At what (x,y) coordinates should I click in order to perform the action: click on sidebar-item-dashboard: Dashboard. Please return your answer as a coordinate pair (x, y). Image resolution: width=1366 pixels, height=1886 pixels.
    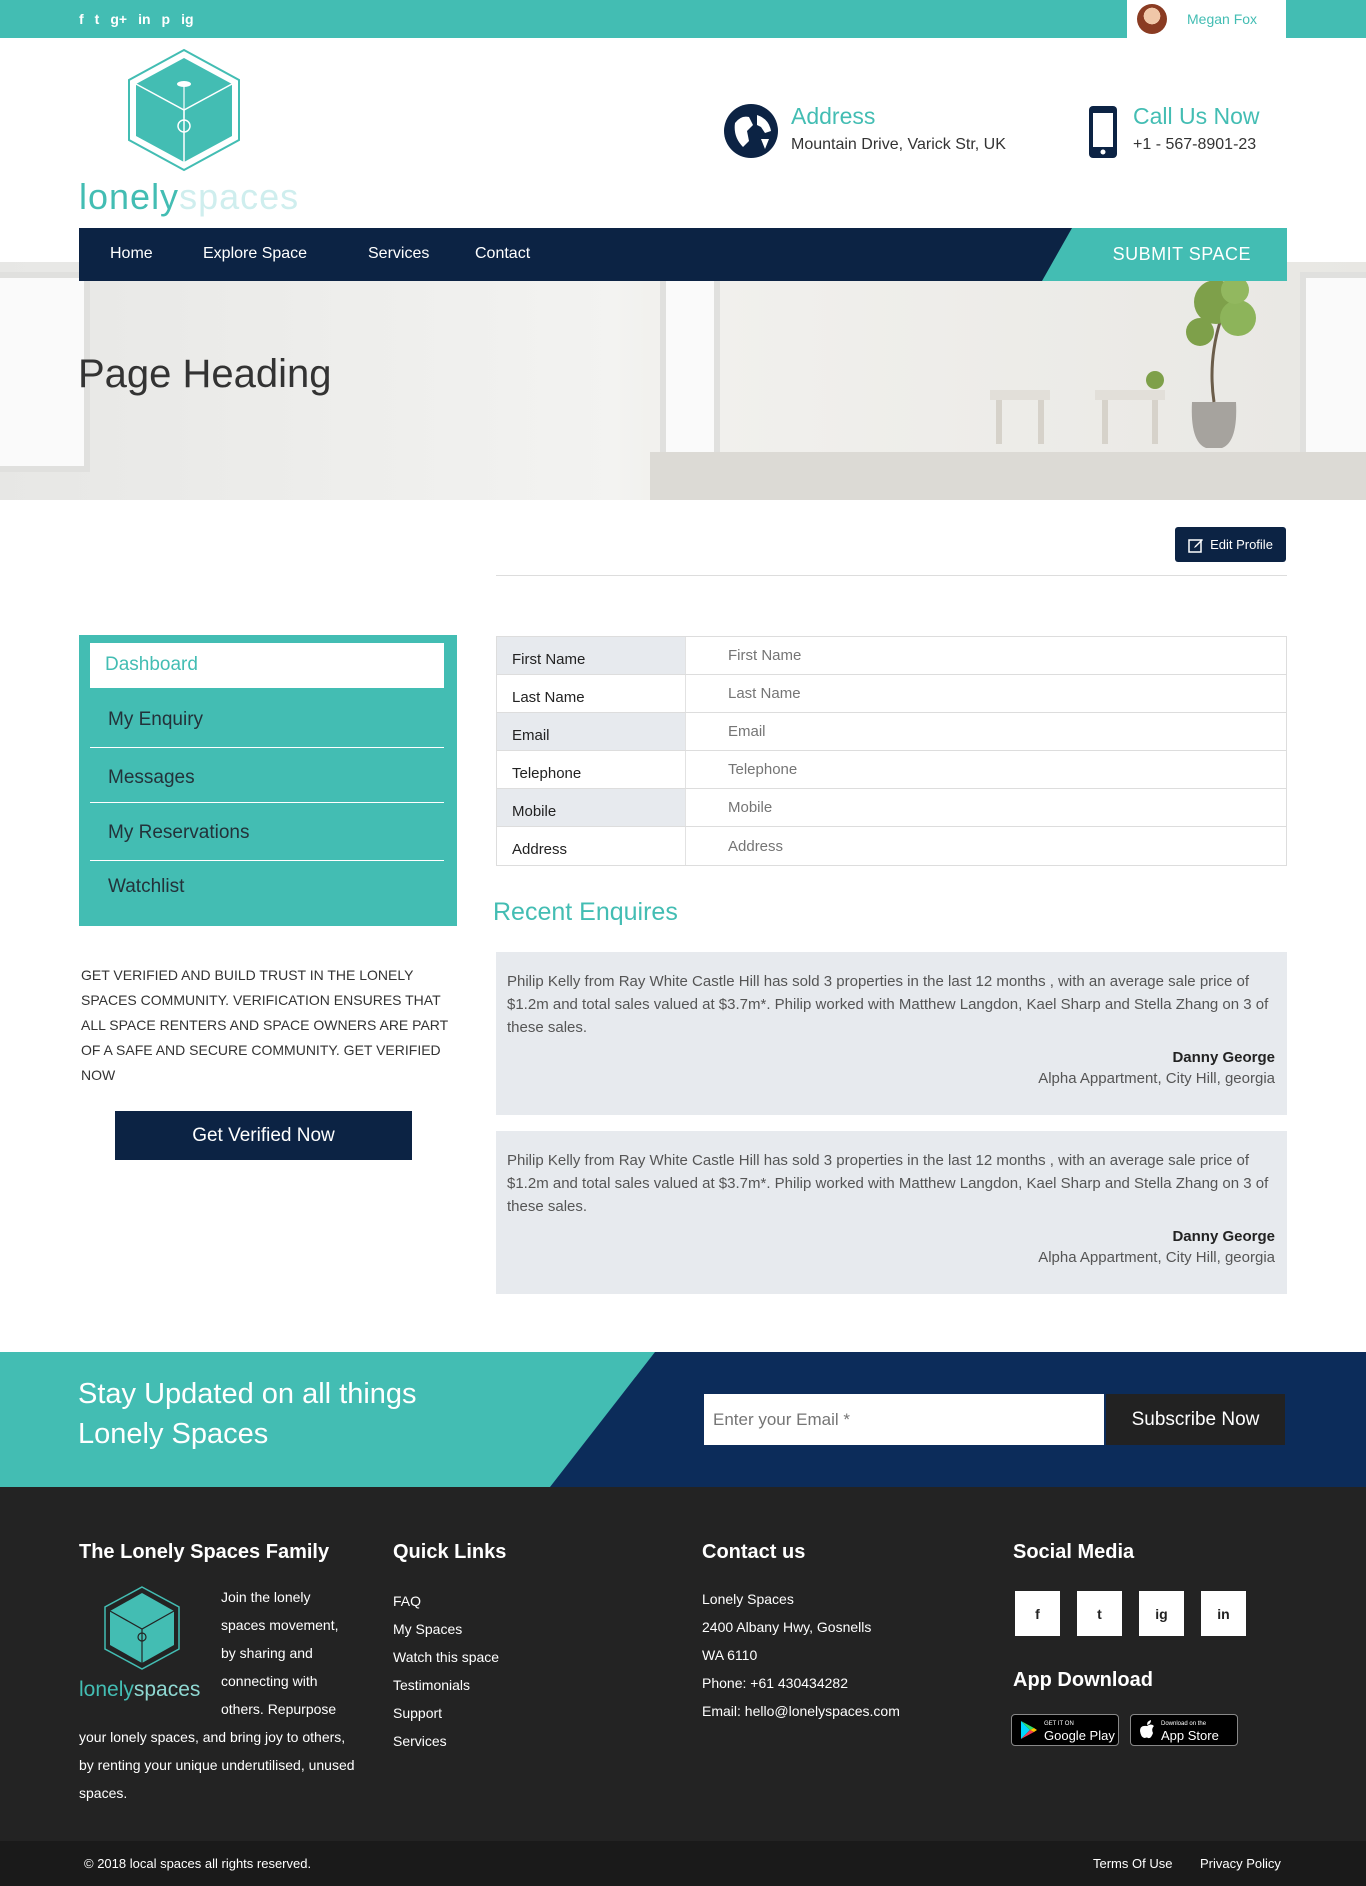
    Looking at the image, I should click on (267, 665).